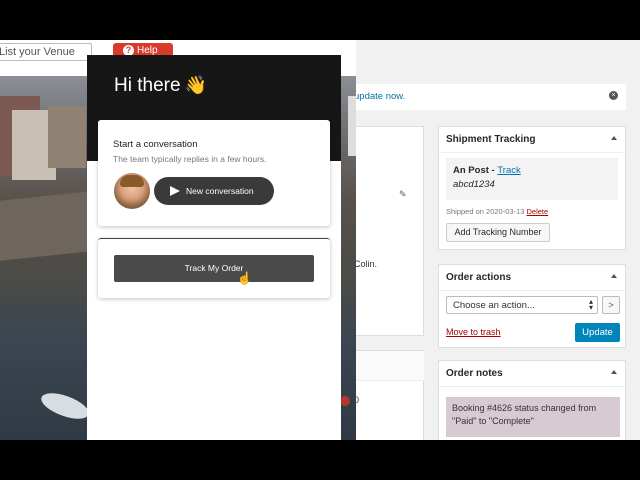  I want to click on customer-note-text: Colin., so click(367, 264).